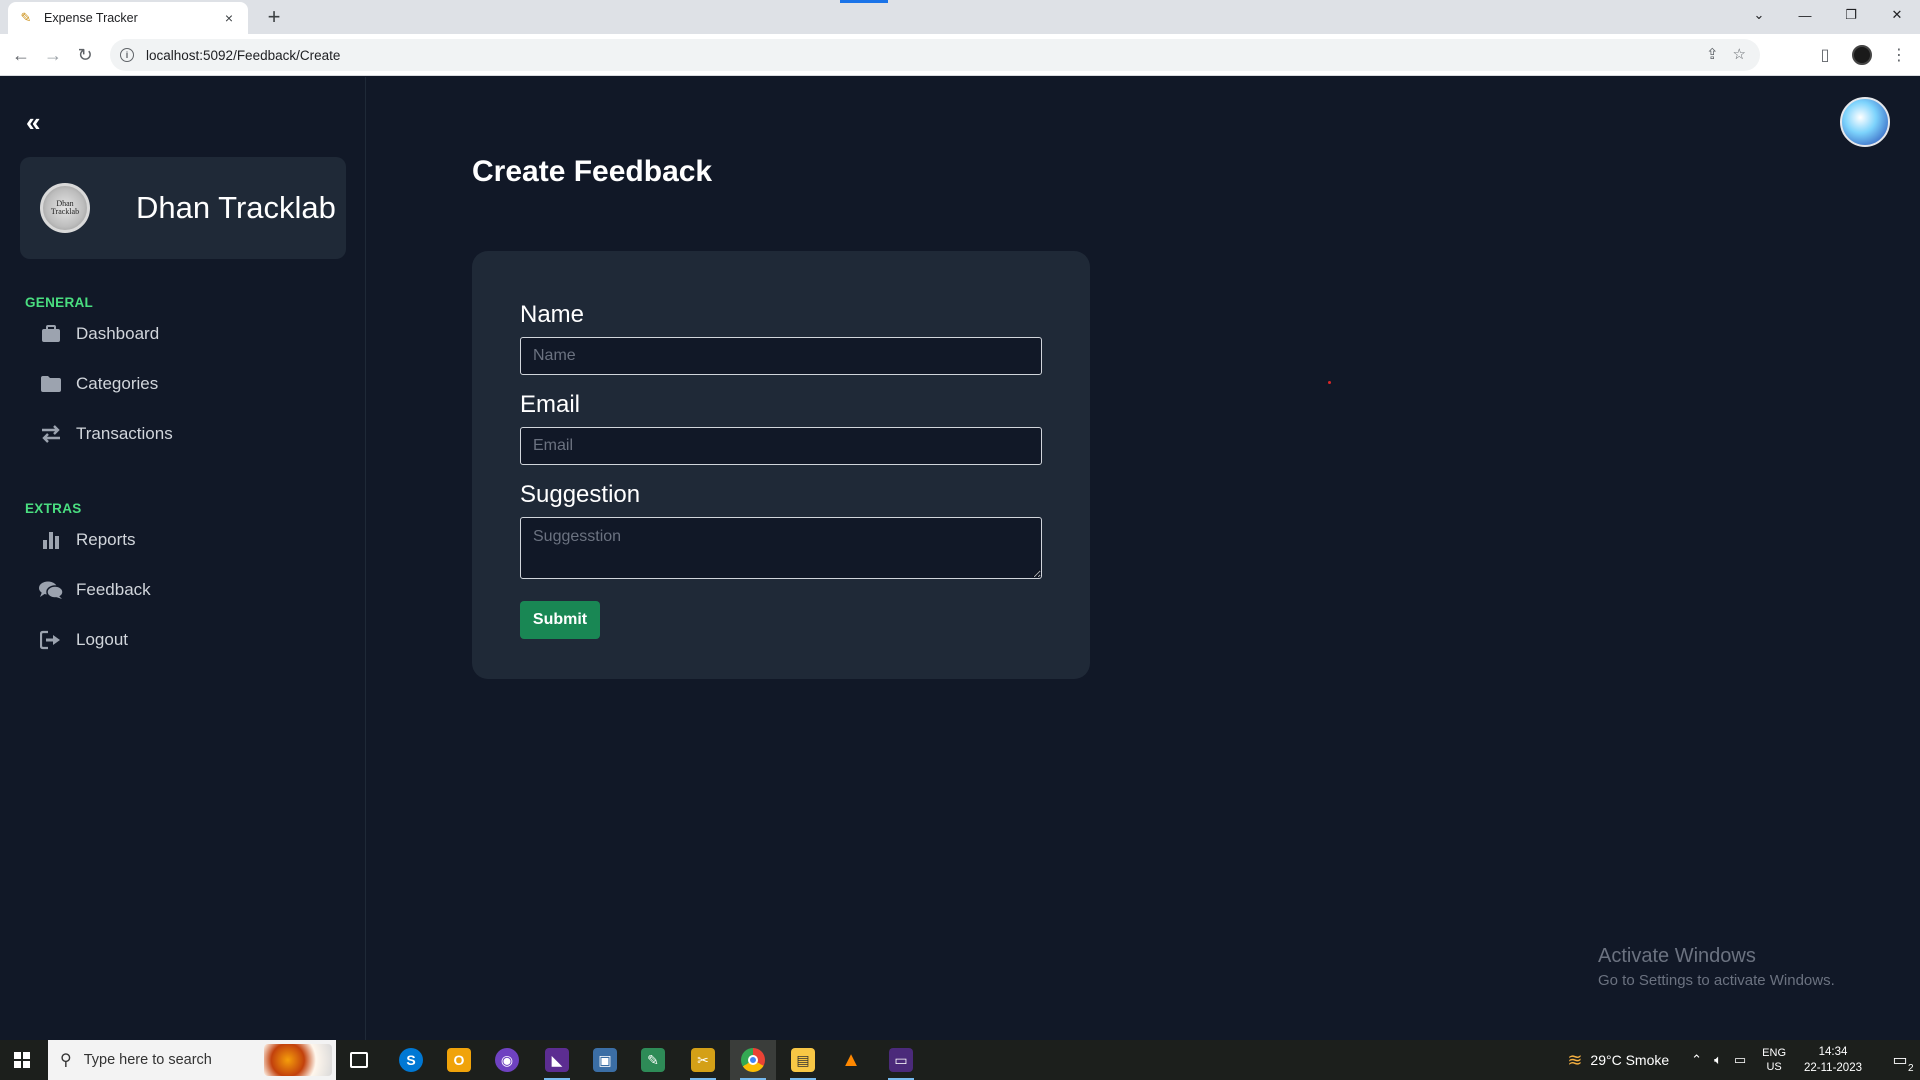 The height and width of the screenshot is (1080, 1920). Describe the element at coordinates (1865, 122) in the screenshot. I see `user-avatar` at that location.